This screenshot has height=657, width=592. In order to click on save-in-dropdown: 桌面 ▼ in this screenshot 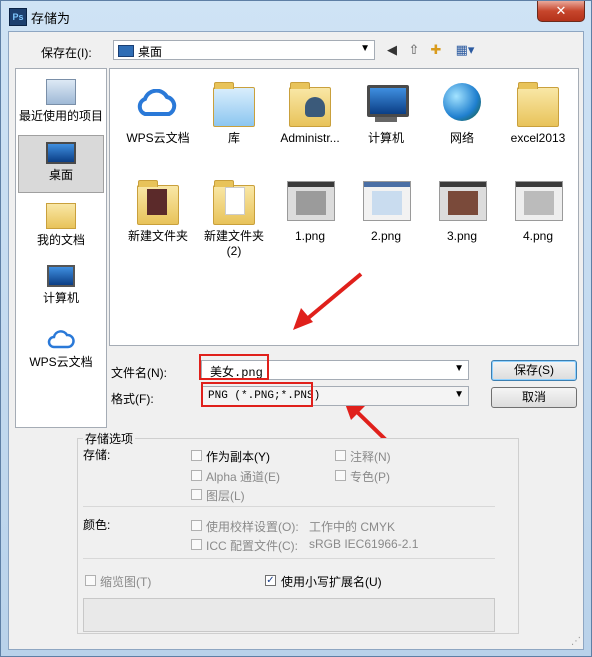, I will do `click(244, 50)`.